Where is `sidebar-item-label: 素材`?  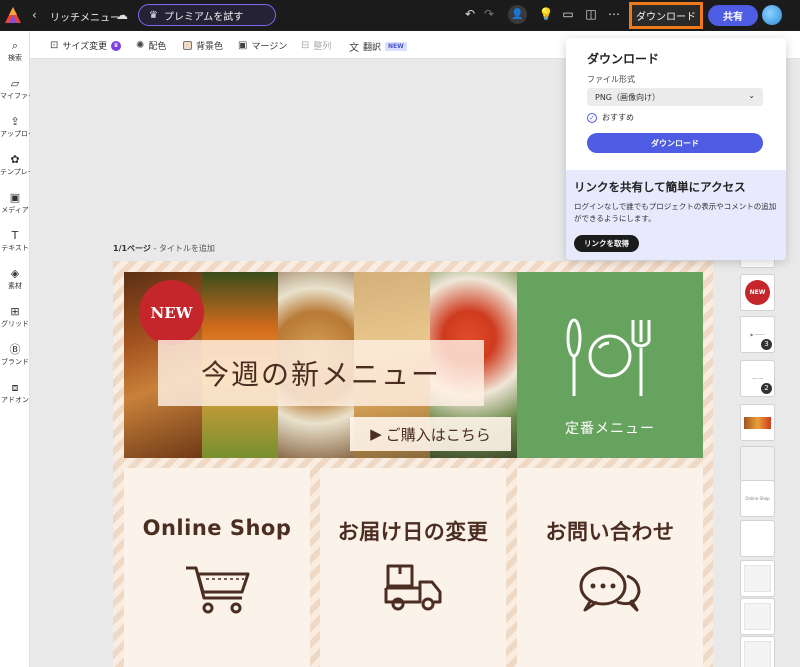
sidebar-item-label: 素材 is located at coordinates (15, 286).